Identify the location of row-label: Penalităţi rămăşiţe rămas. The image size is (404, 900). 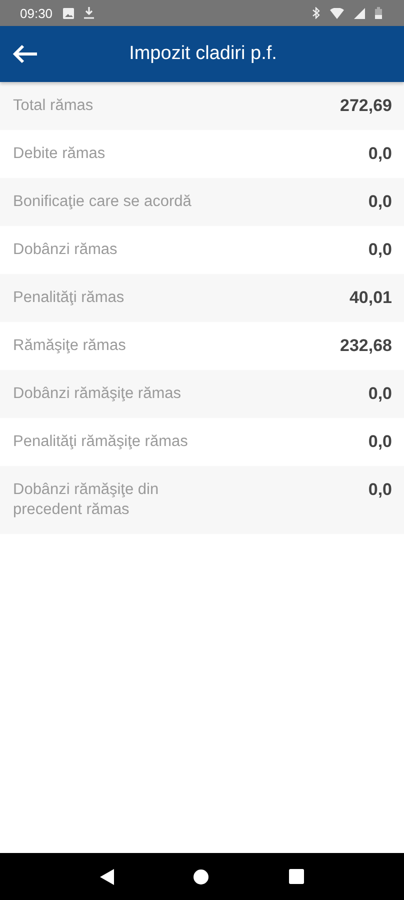
(101, 442).